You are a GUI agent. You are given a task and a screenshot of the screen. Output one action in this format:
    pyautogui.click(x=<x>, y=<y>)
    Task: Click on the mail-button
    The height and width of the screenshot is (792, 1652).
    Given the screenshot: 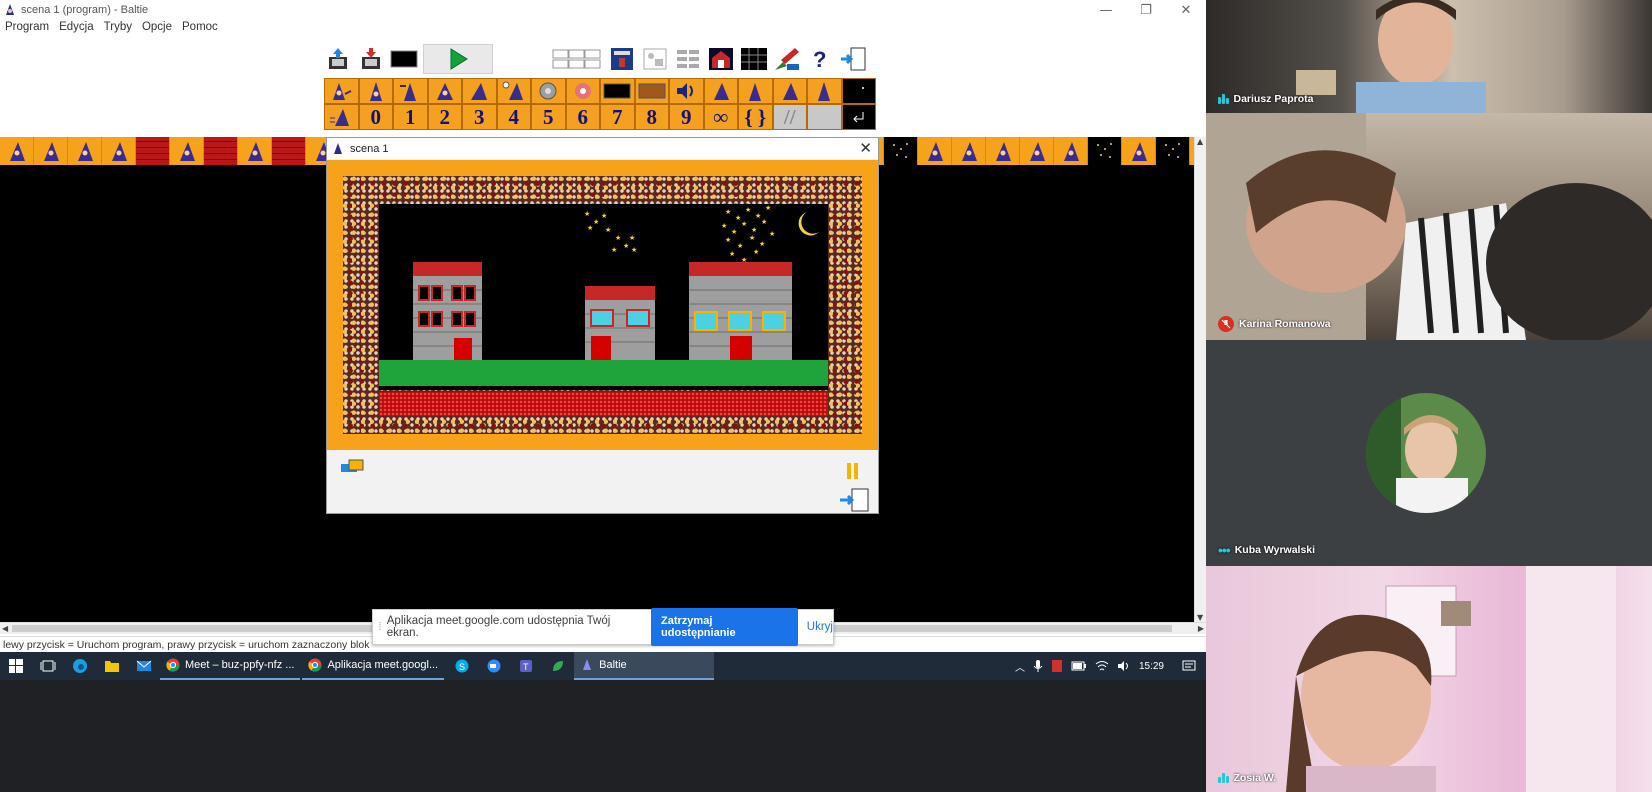 What is the action you would take?
    pyautogui.click(x=144, y=666)
    